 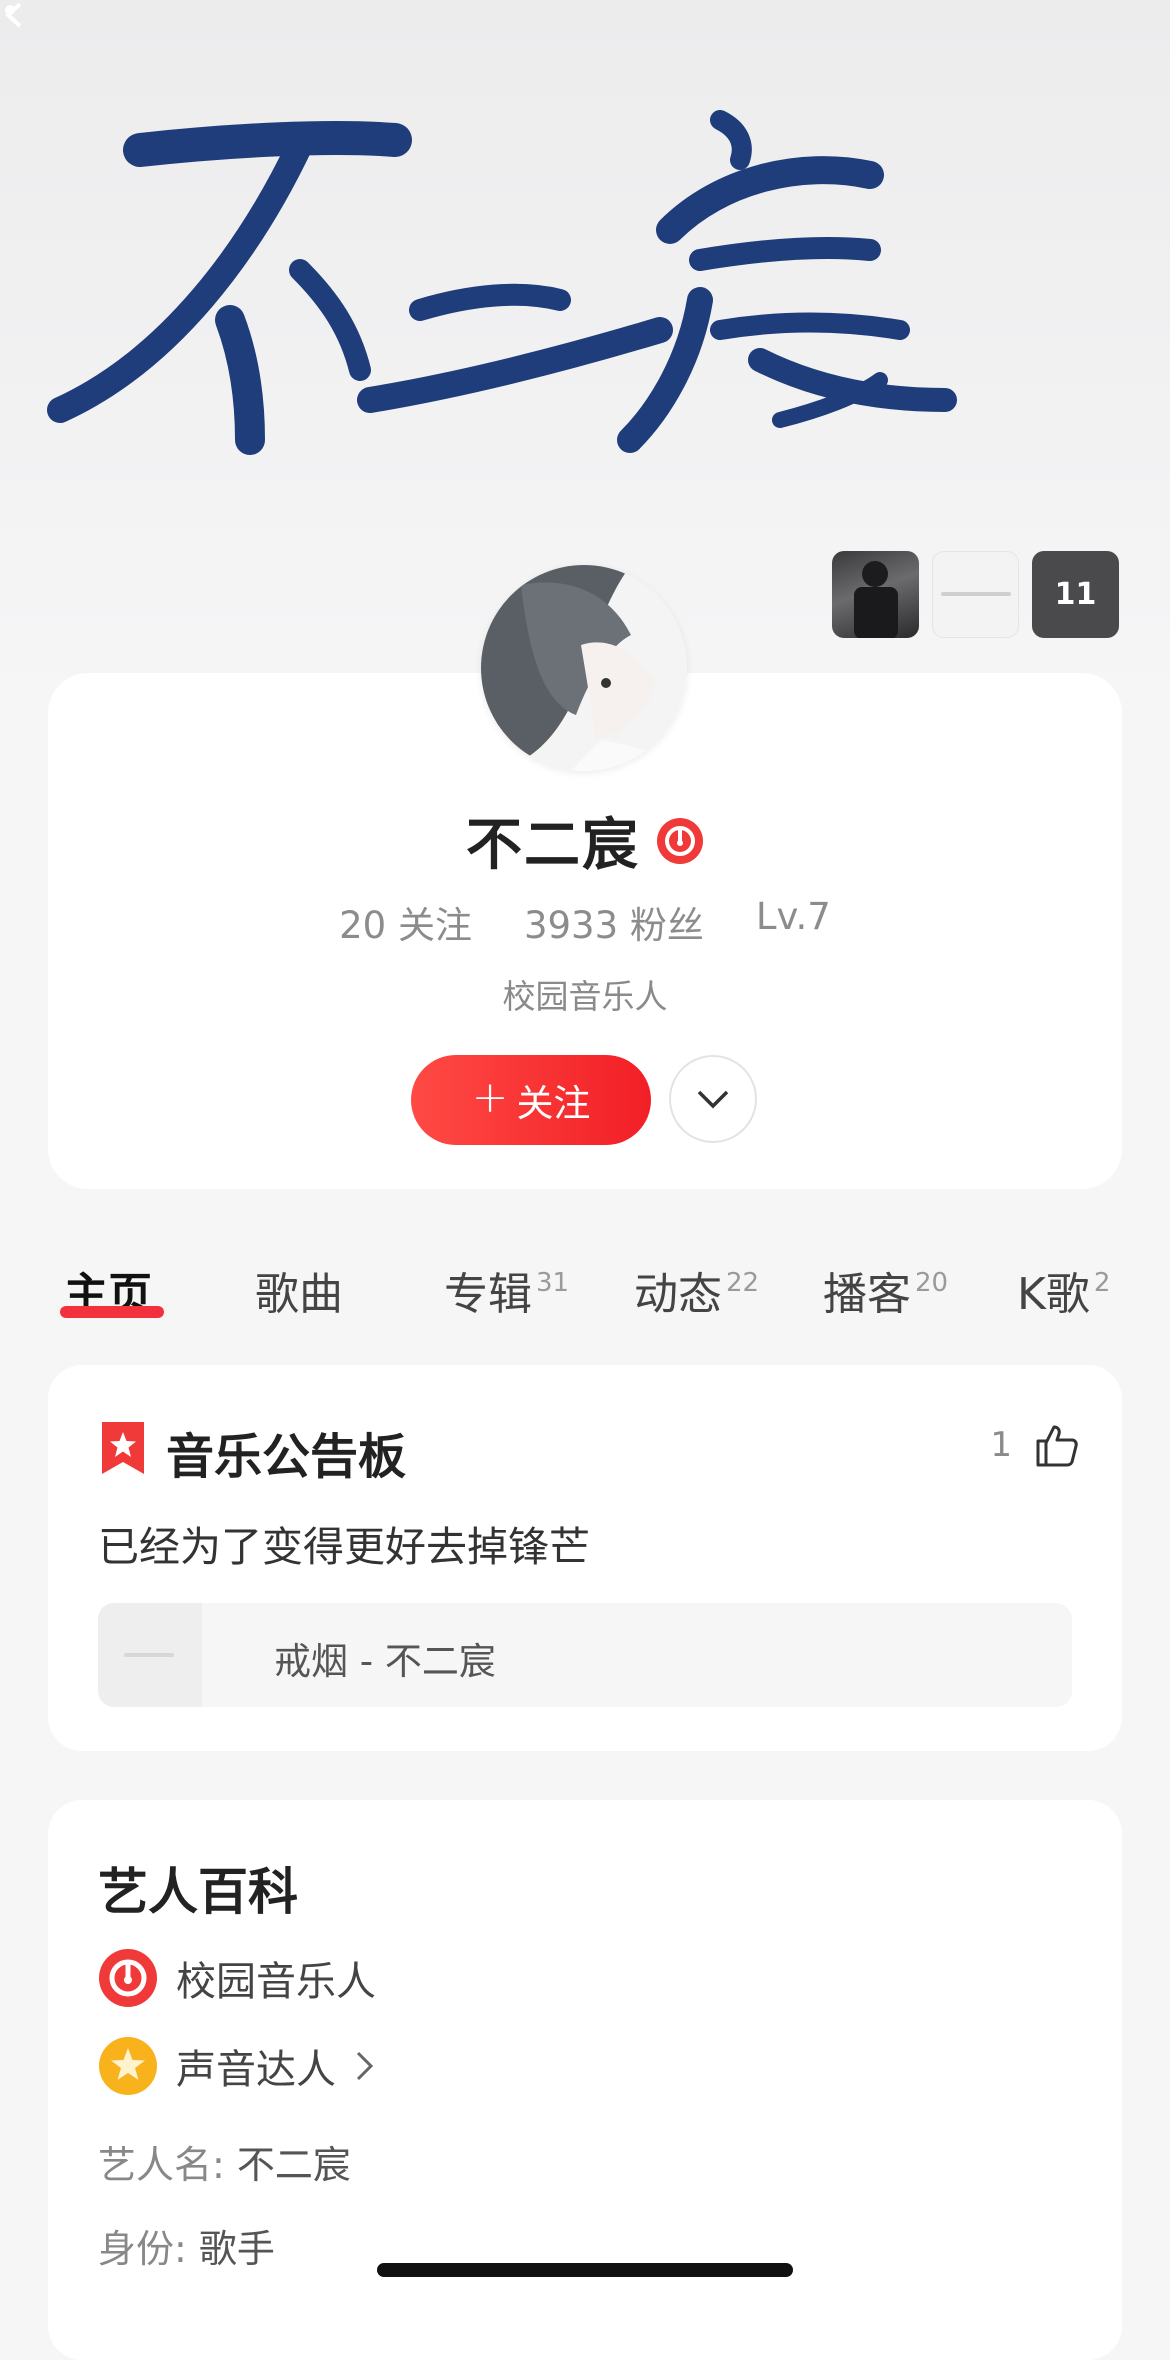 What do you see at coordinates (276, 1982) in the screenshot?
I see `wiki-badge-label: 校园音乐人` at bounding box center [276, 1982].